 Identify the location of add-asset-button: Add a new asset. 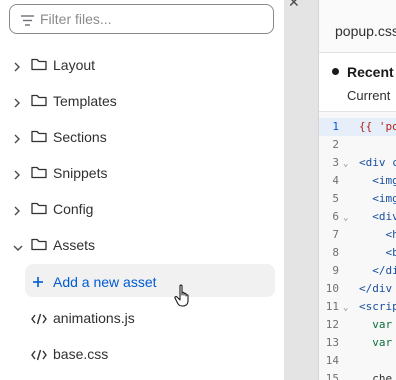
(142, 282).